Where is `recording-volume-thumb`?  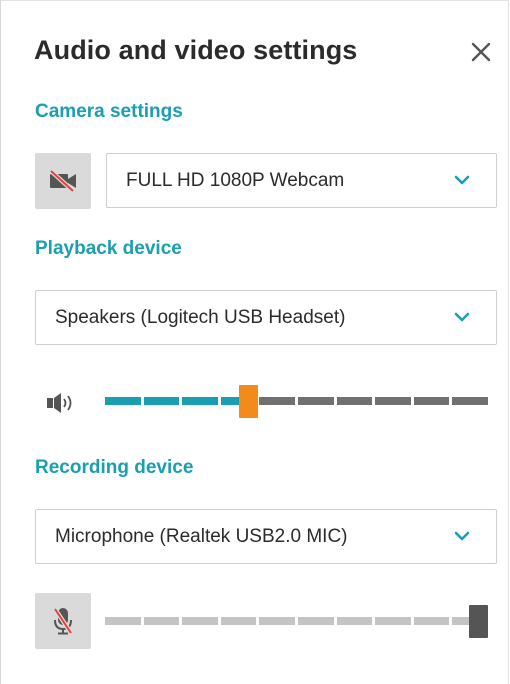
recording-volume-thumb is located at coordinates (478, 621).